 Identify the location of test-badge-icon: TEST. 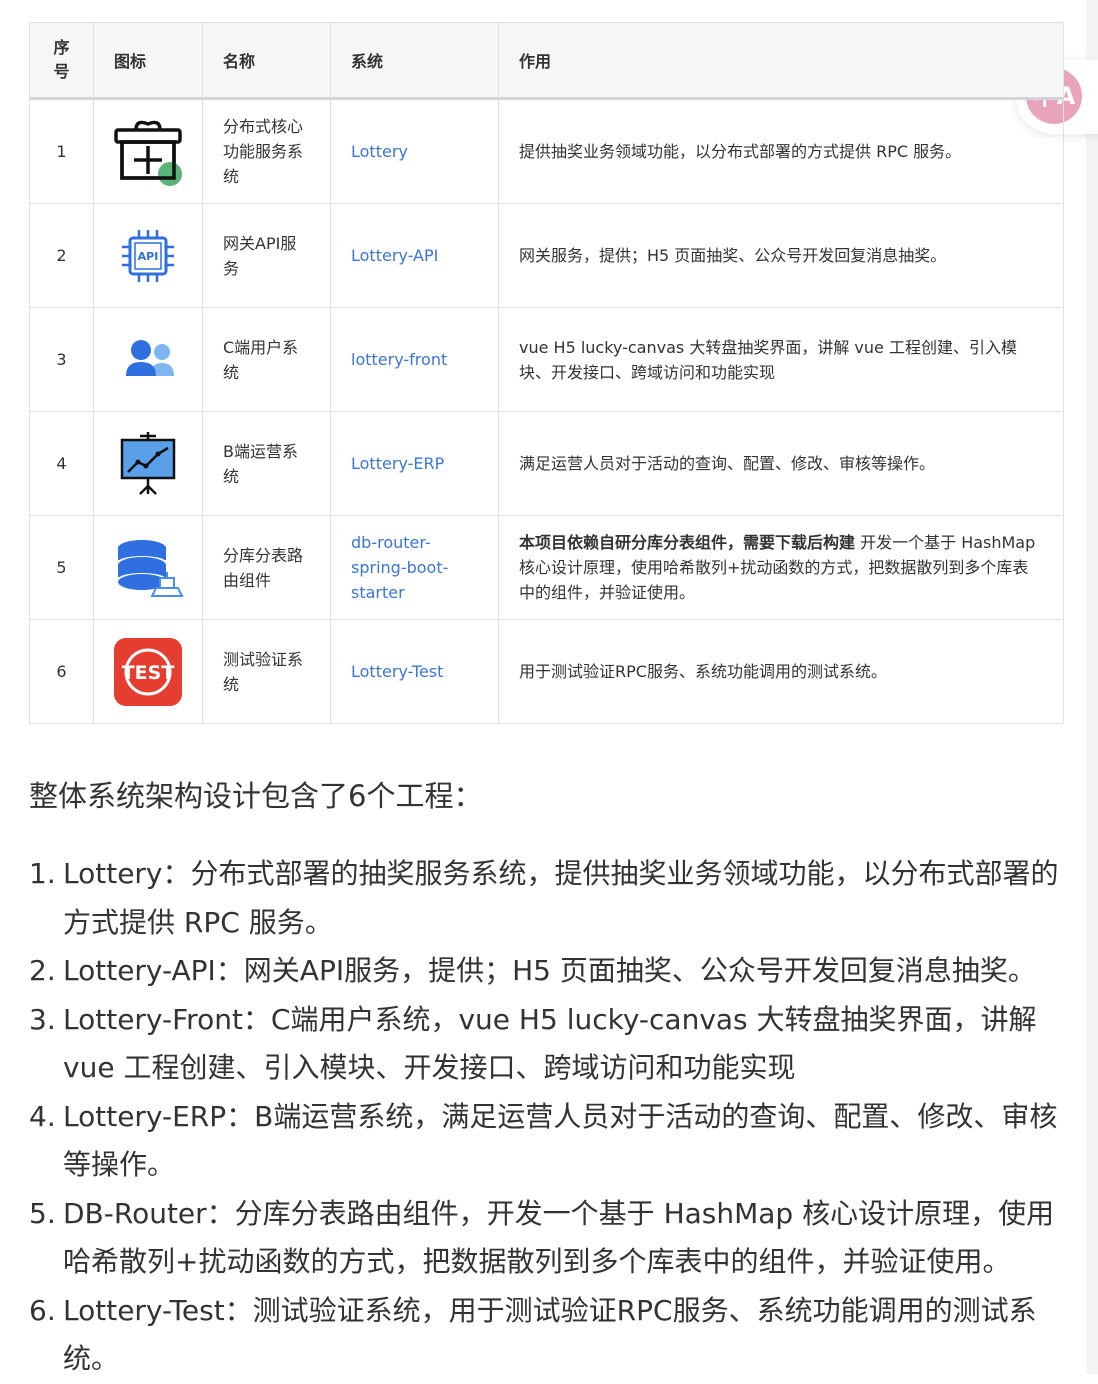
(148, 671).